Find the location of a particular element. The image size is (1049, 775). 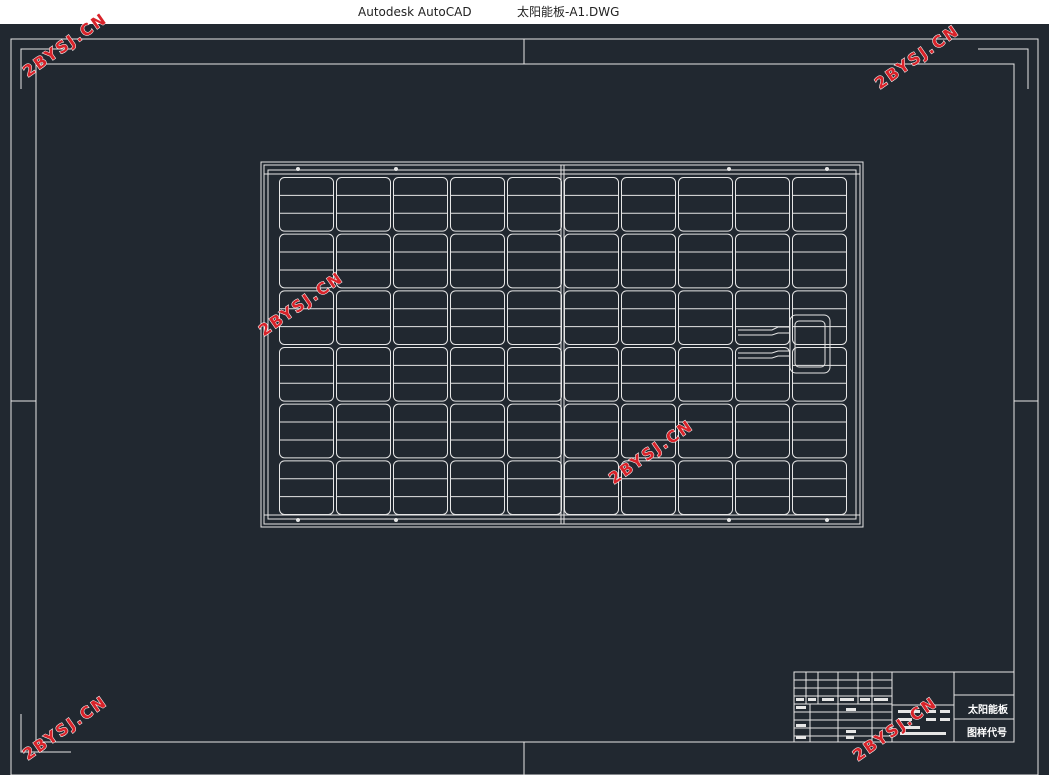

window-titlebar: Autodesk AutoCAD 太阳能板-A1.DWG is located at coordinates (524, 12).